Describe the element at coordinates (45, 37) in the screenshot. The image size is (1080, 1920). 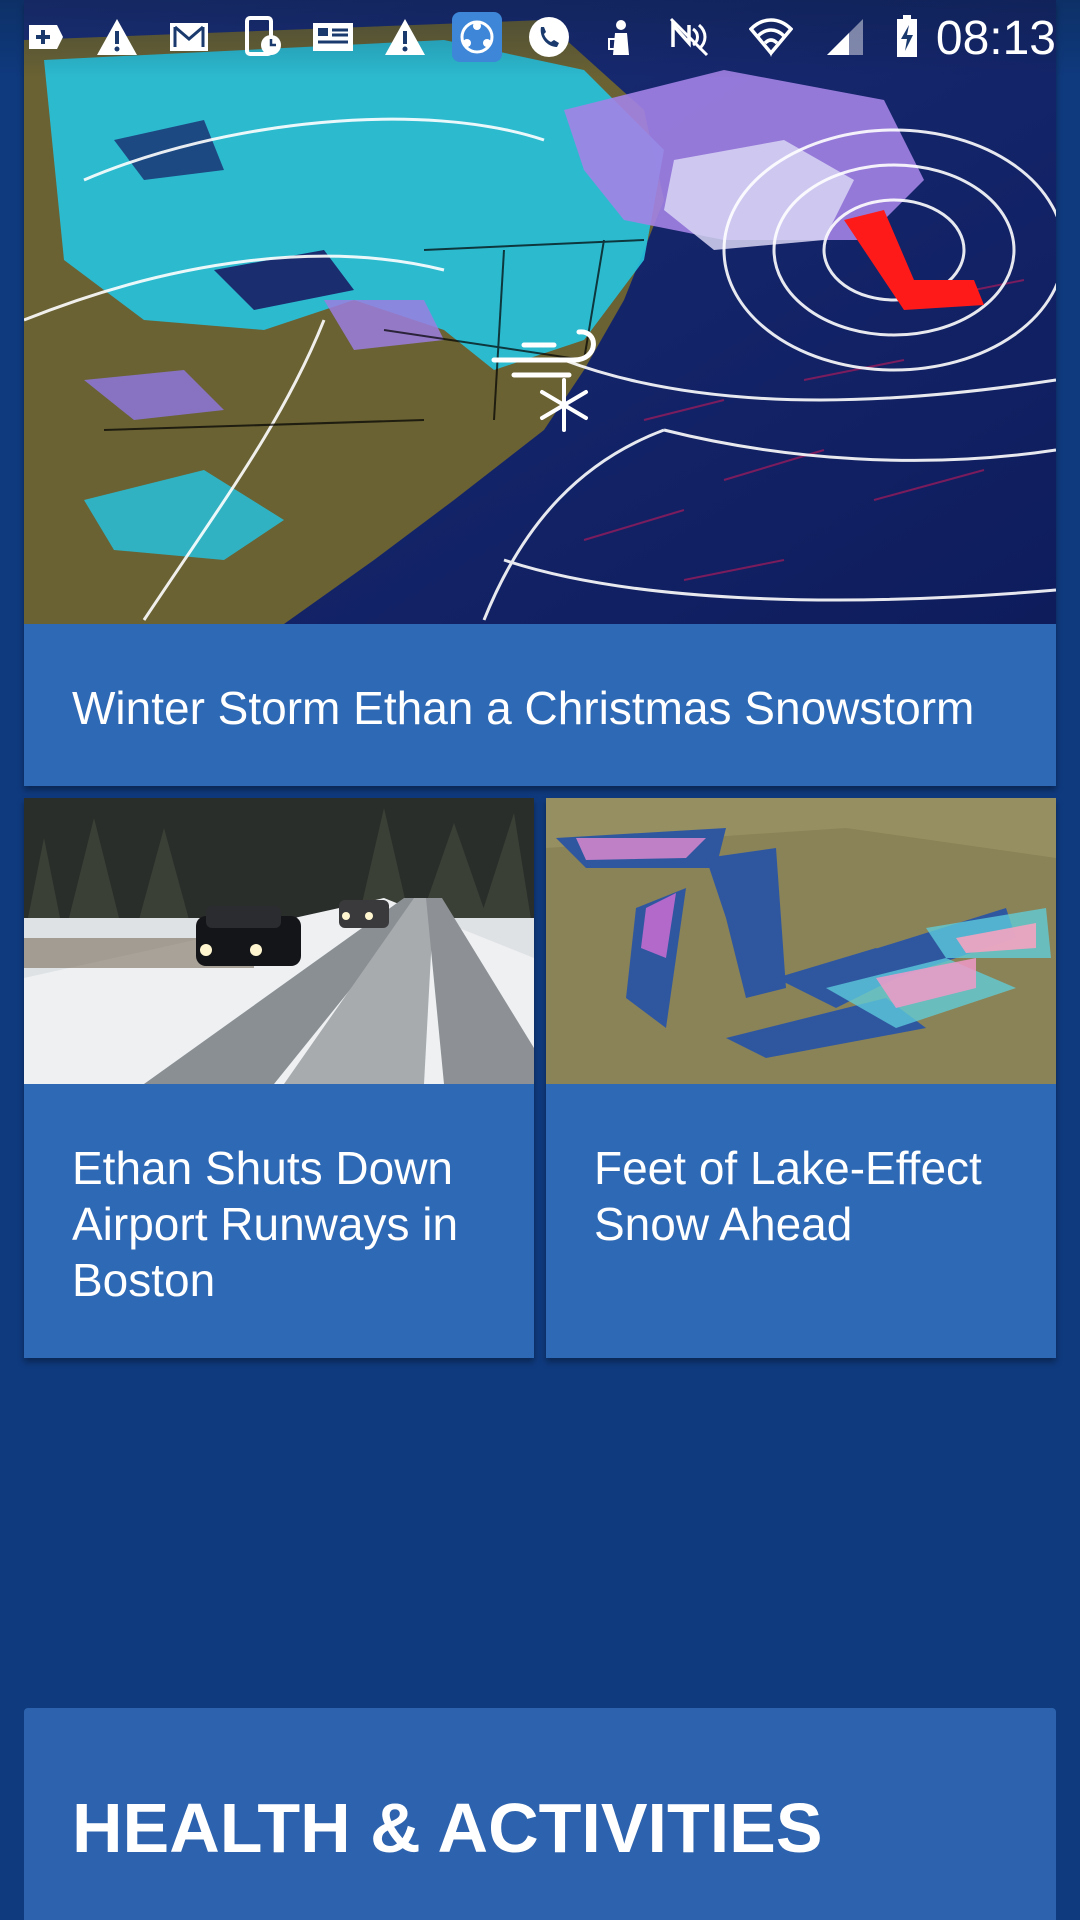
I see `add-box-icon` at that location.